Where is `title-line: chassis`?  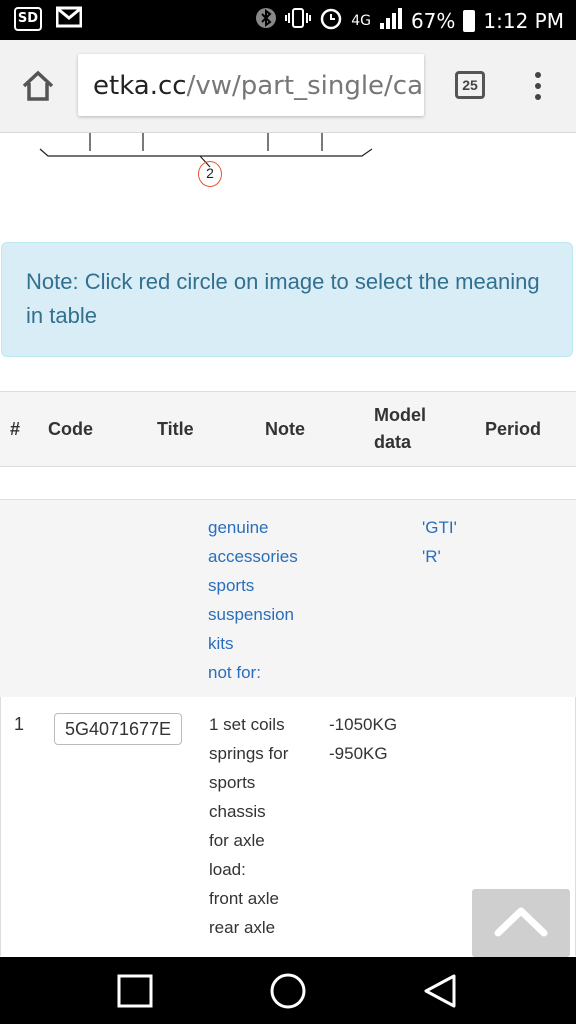
title-line: chassis is located at coordinates (237, 811).